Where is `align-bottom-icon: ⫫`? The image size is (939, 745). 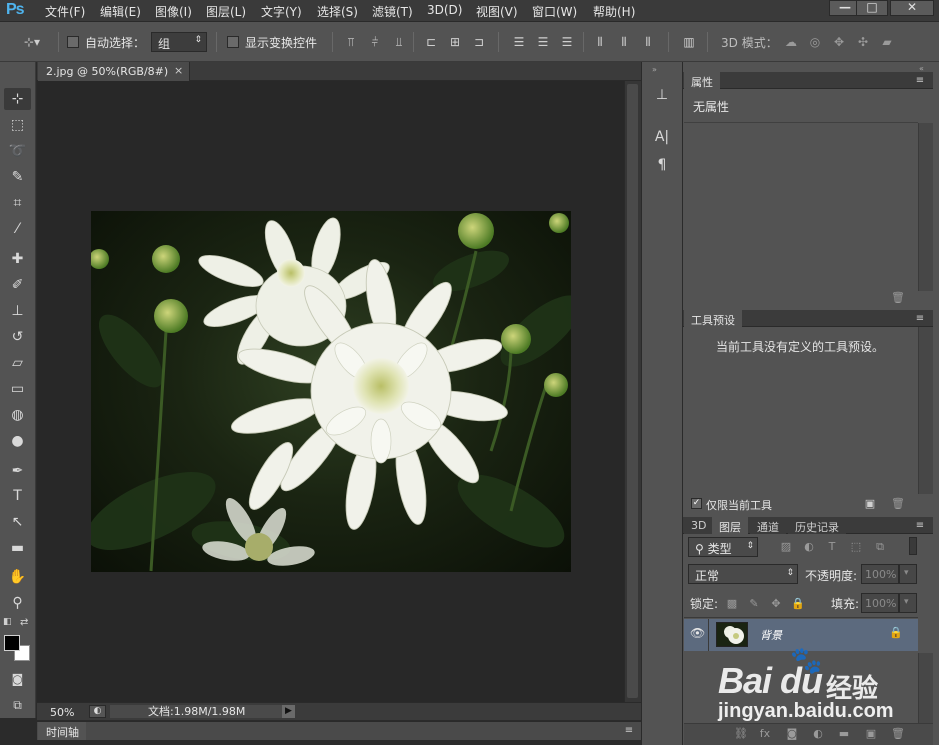 align-bottom-icon: ⫫ is located at coordinates (399, 42).